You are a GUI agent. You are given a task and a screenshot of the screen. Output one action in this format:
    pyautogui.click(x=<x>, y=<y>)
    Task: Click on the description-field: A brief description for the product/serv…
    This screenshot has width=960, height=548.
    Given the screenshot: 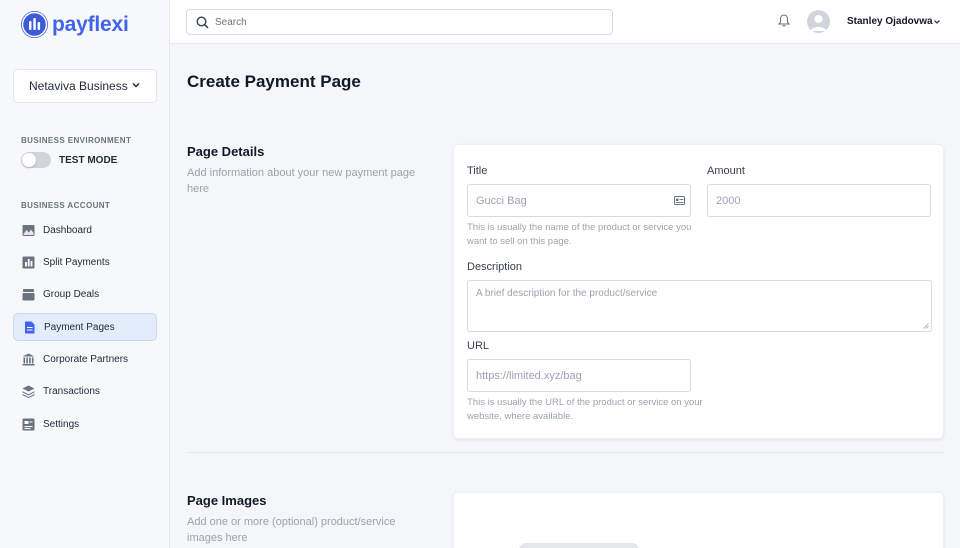 What is the action you would take?
    pyautogui.click(x=699, y=306)
    